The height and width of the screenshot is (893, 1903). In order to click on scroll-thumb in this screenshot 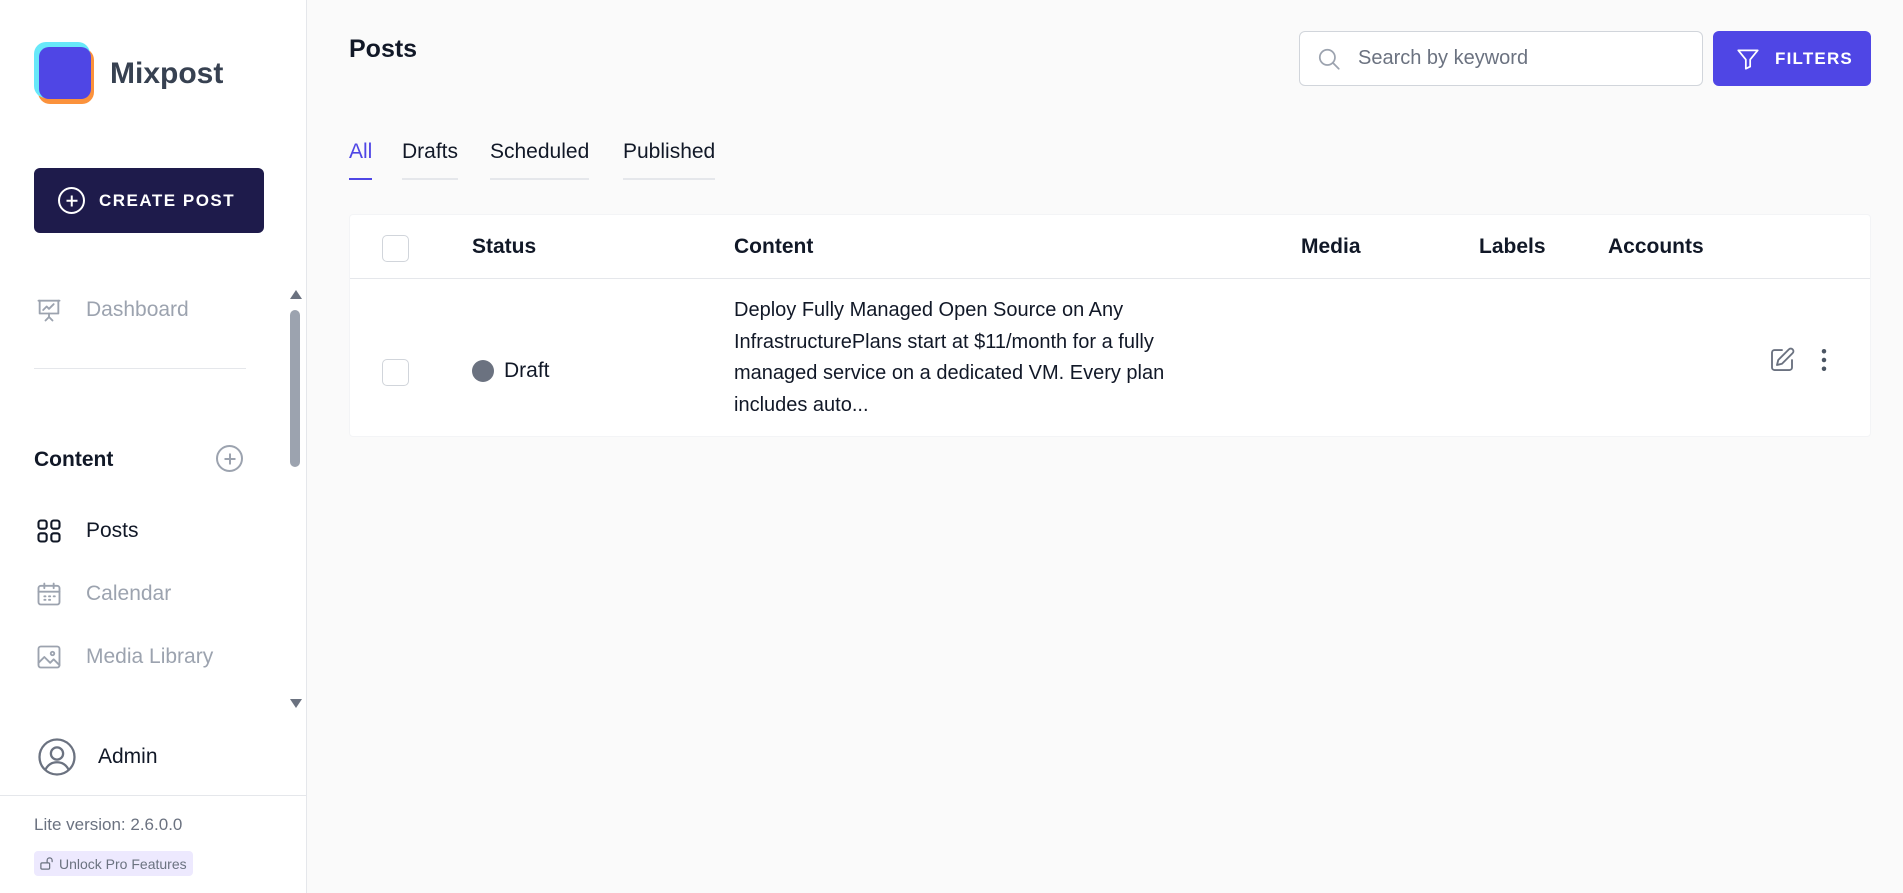, I will do `click(295, 388)`.